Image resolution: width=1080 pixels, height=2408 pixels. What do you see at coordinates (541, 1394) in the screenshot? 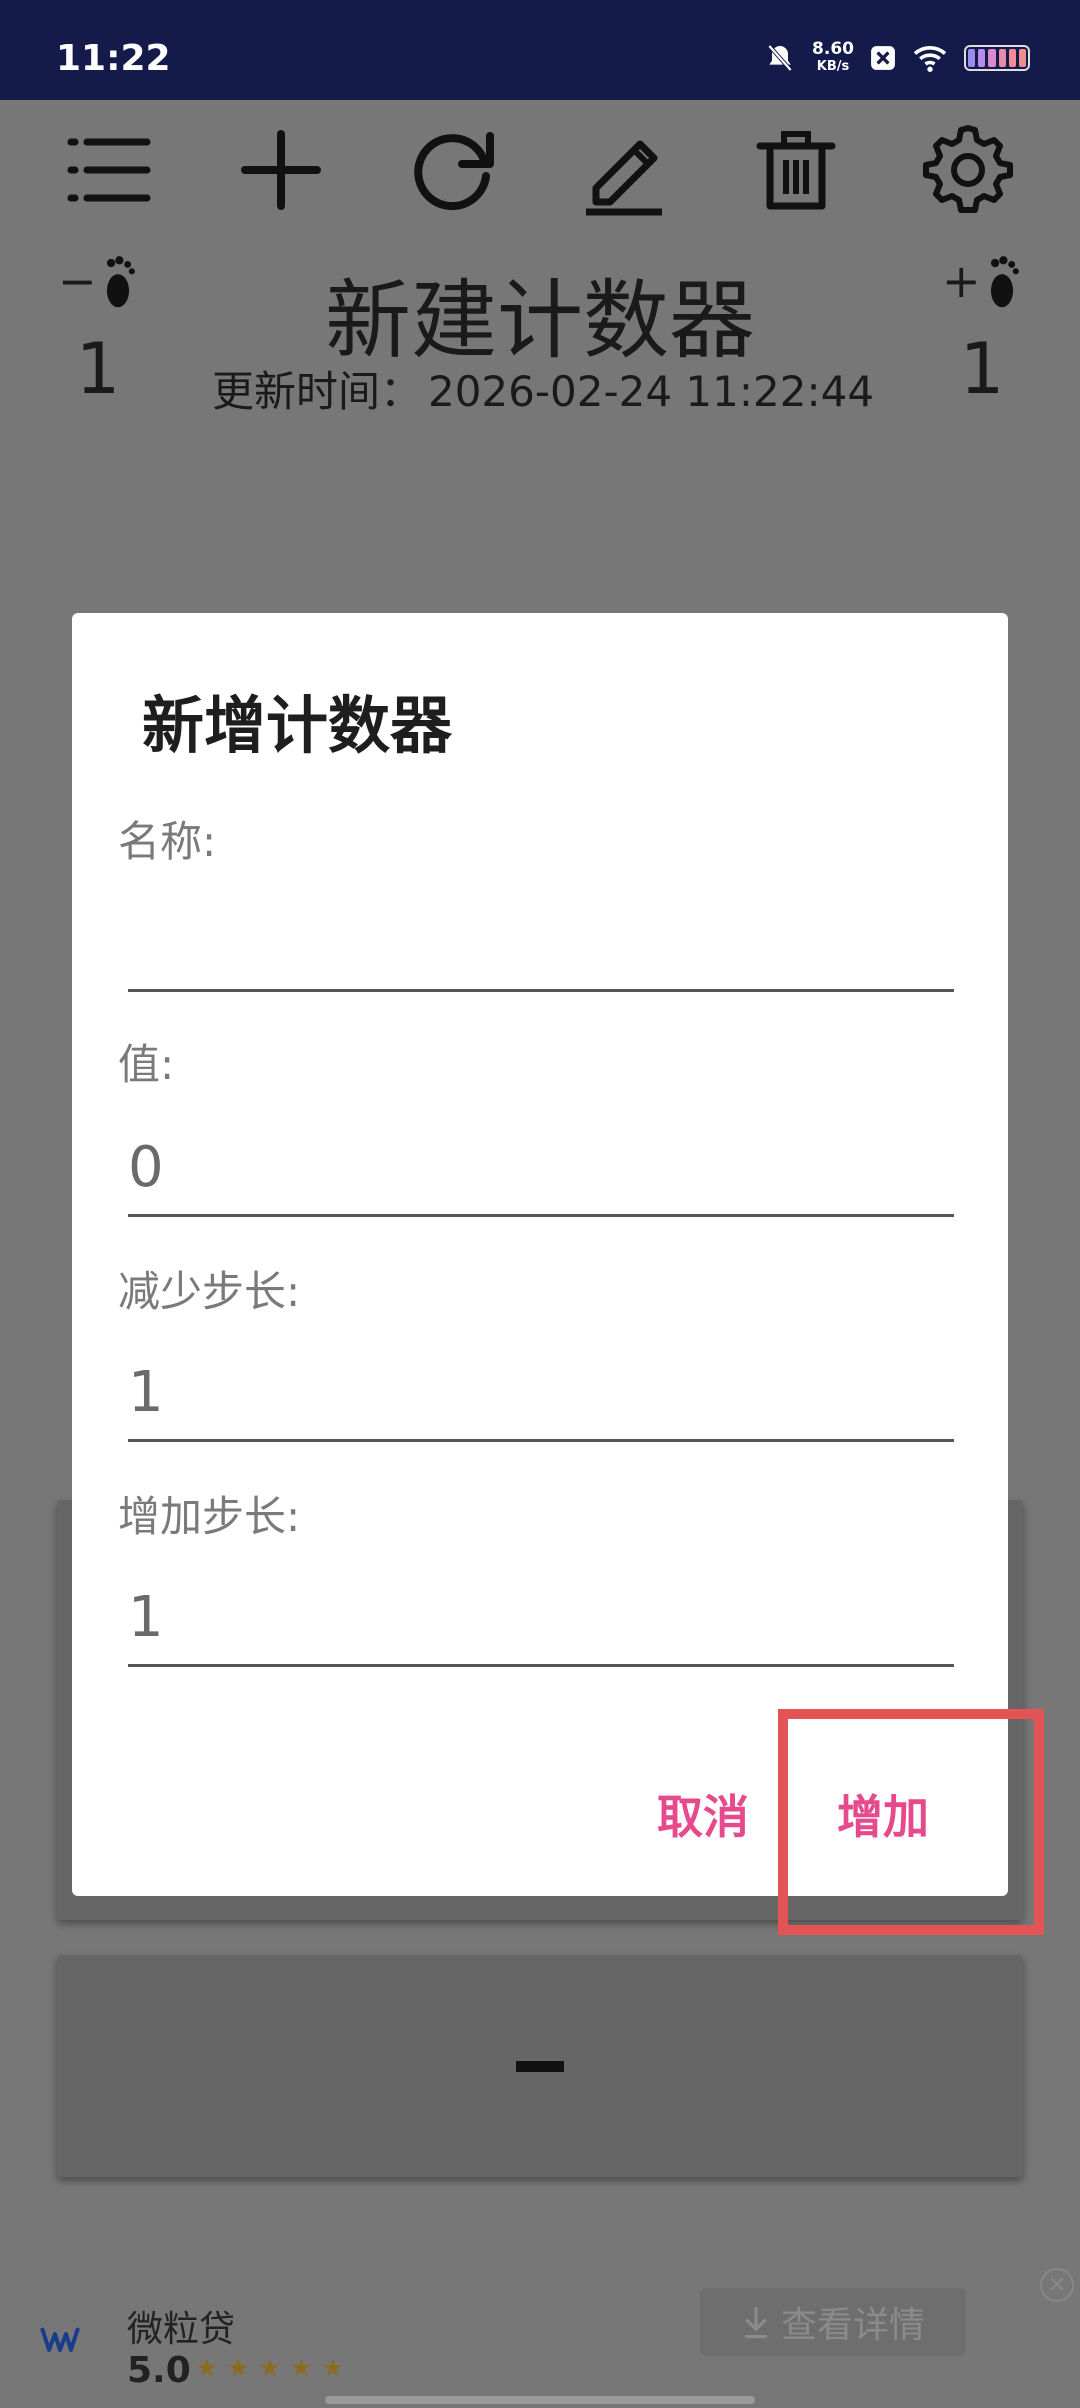
I see `decrease-step-input` at bounding box center [541, 1394].